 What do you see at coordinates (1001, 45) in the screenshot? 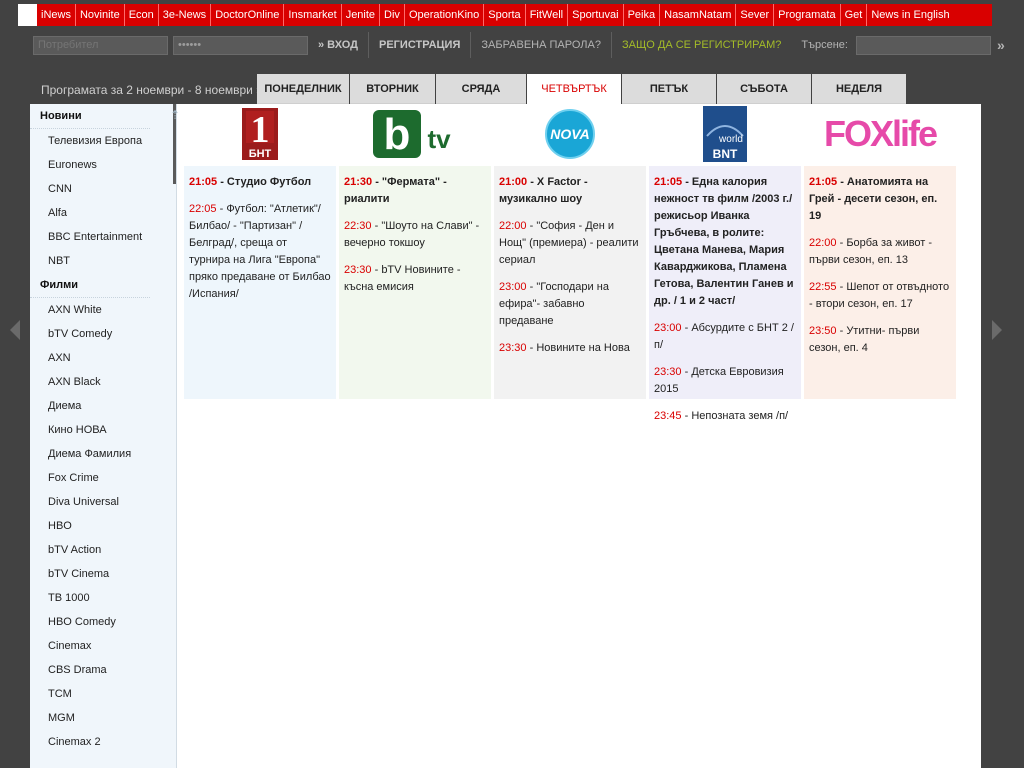
I see `search-go-button: »` at bounding box center [1001, 45].